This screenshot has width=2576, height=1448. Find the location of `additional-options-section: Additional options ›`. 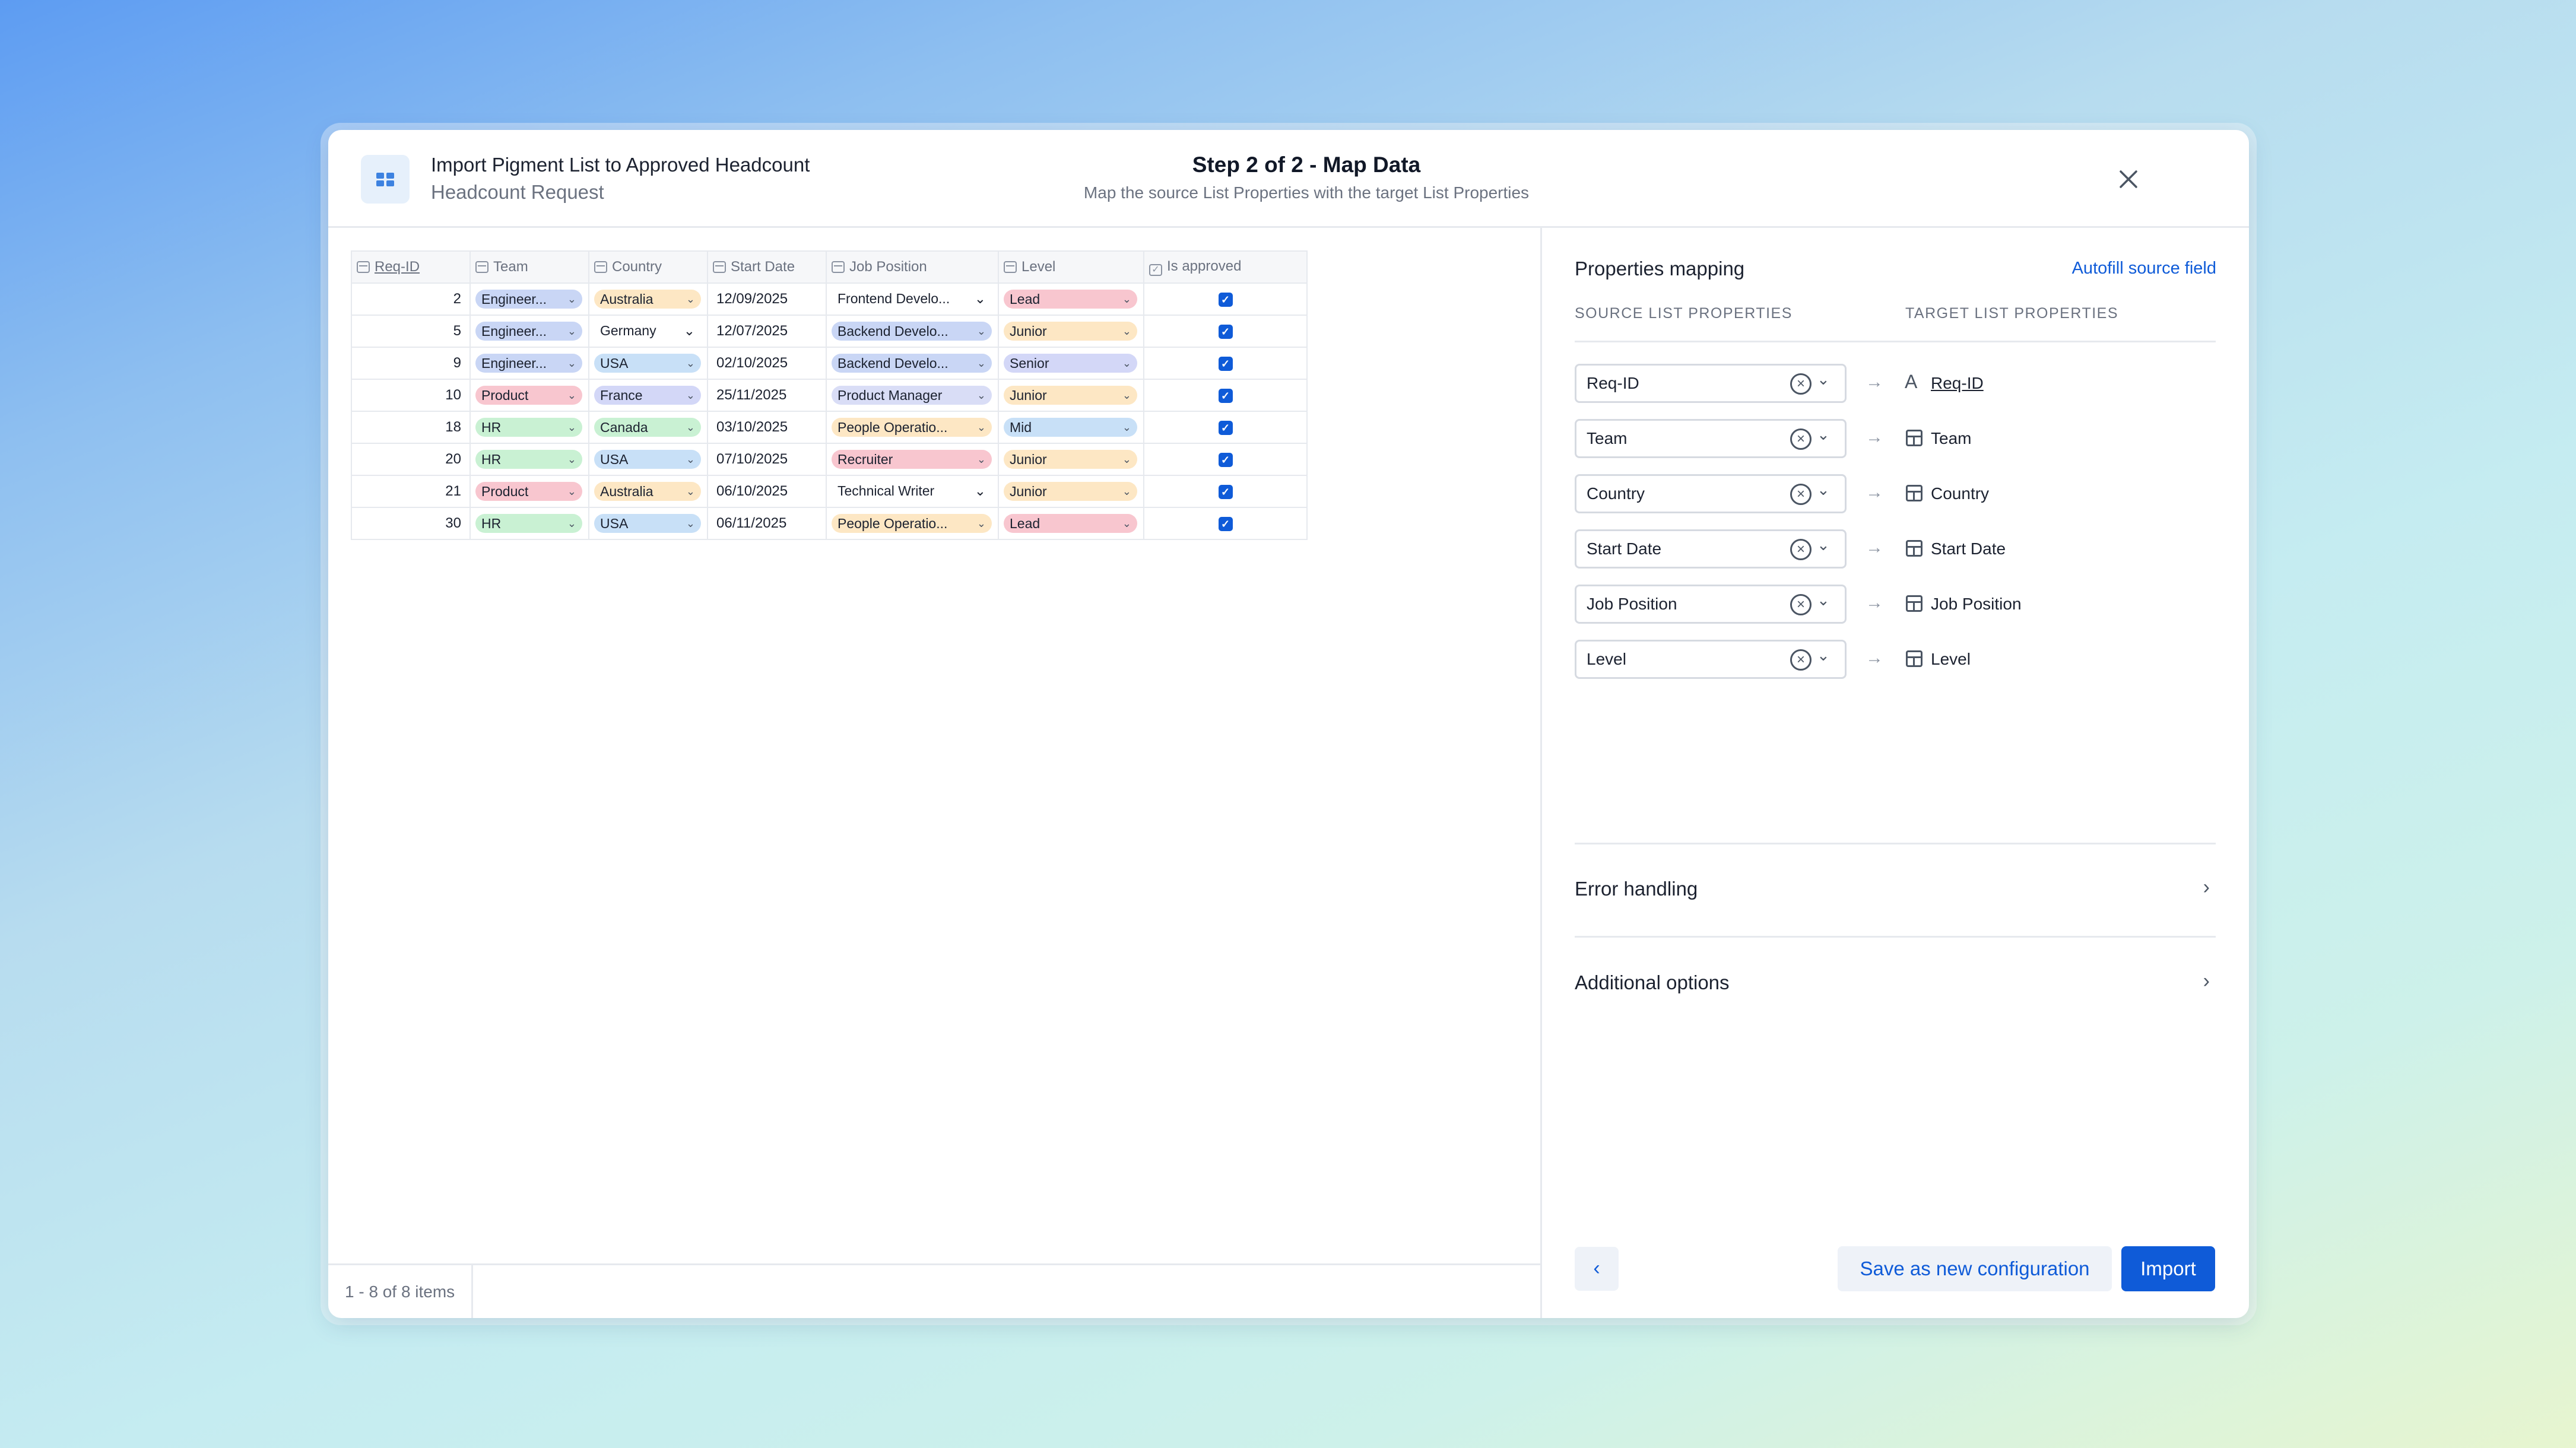

additional-options-section: Additional options › is located at coordinates (1895, 982).